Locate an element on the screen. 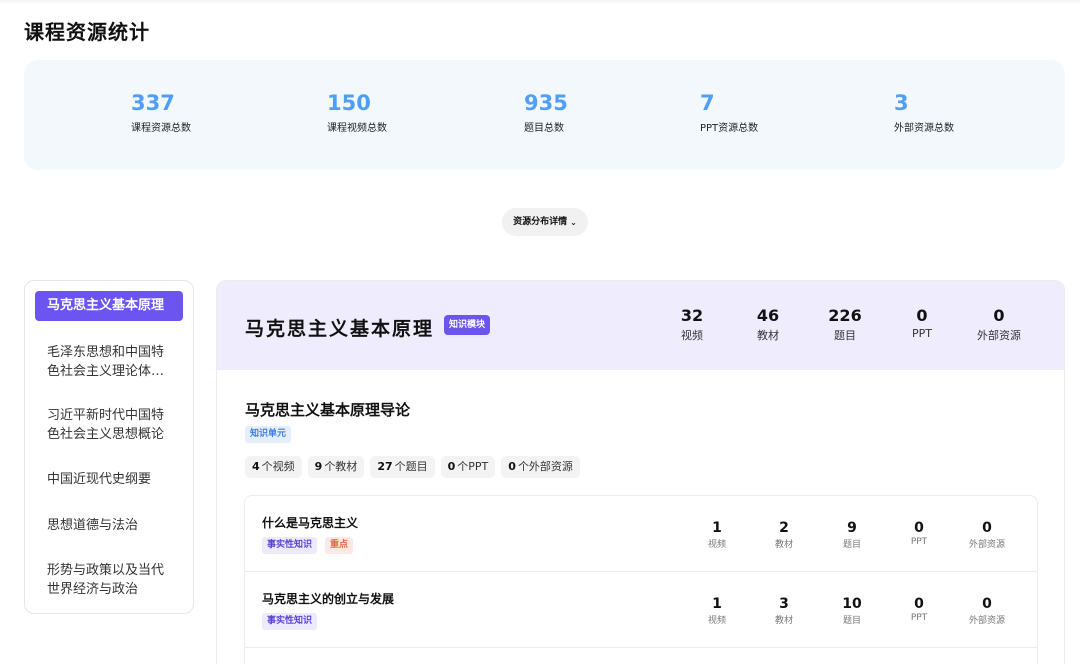  stat-label: 课程视频总数 is located at coordinates (357, 128).